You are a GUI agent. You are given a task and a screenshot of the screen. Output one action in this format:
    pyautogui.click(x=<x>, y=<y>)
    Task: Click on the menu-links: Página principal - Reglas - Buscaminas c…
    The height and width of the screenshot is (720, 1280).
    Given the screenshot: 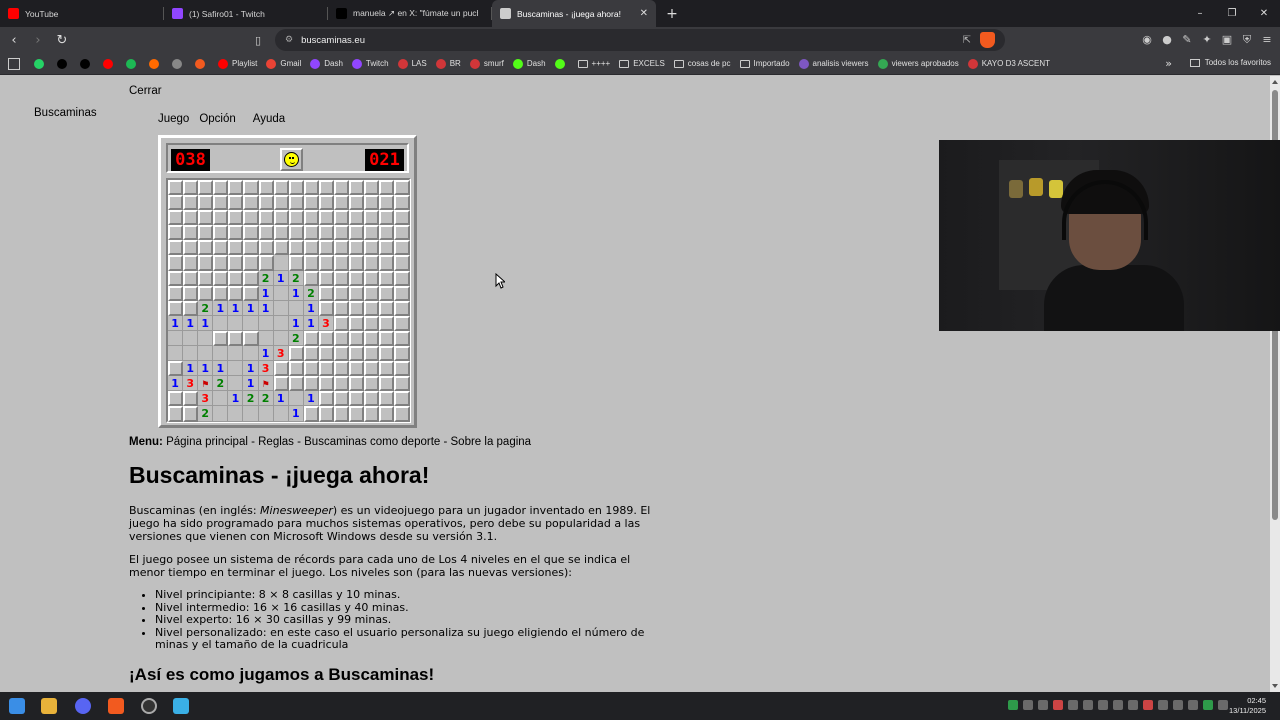 What is the action you would take?
    pyautogui.click(x=348, y=442)
    